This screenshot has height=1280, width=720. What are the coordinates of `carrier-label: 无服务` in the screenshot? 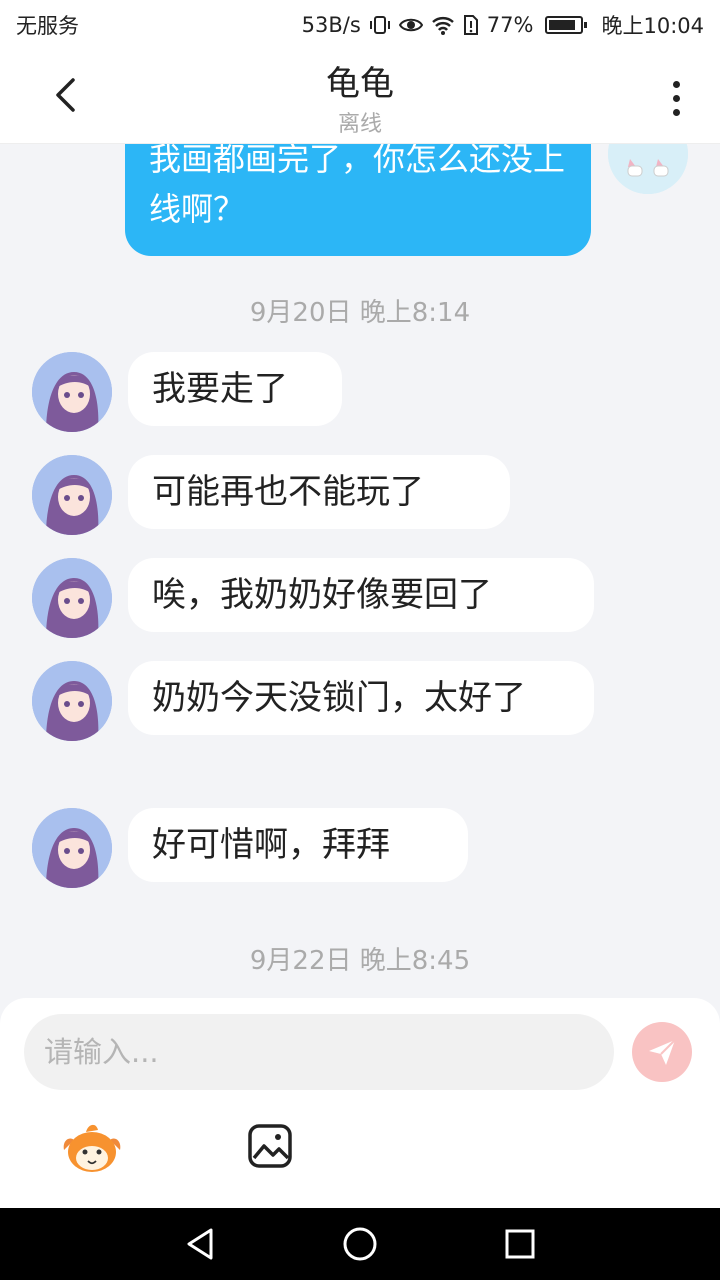 It's located at (47, 26).